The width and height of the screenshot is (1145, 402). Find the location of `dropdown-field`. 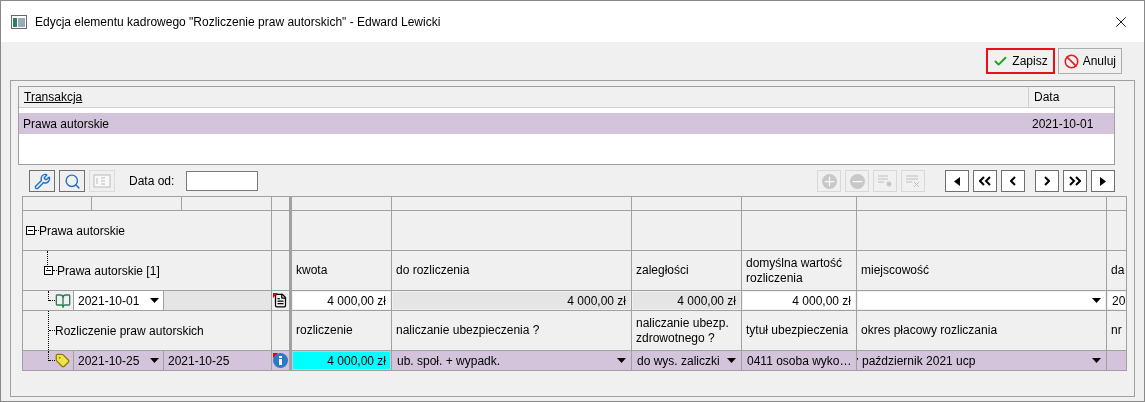

dropdown-field is located at coordinates (981, 300).